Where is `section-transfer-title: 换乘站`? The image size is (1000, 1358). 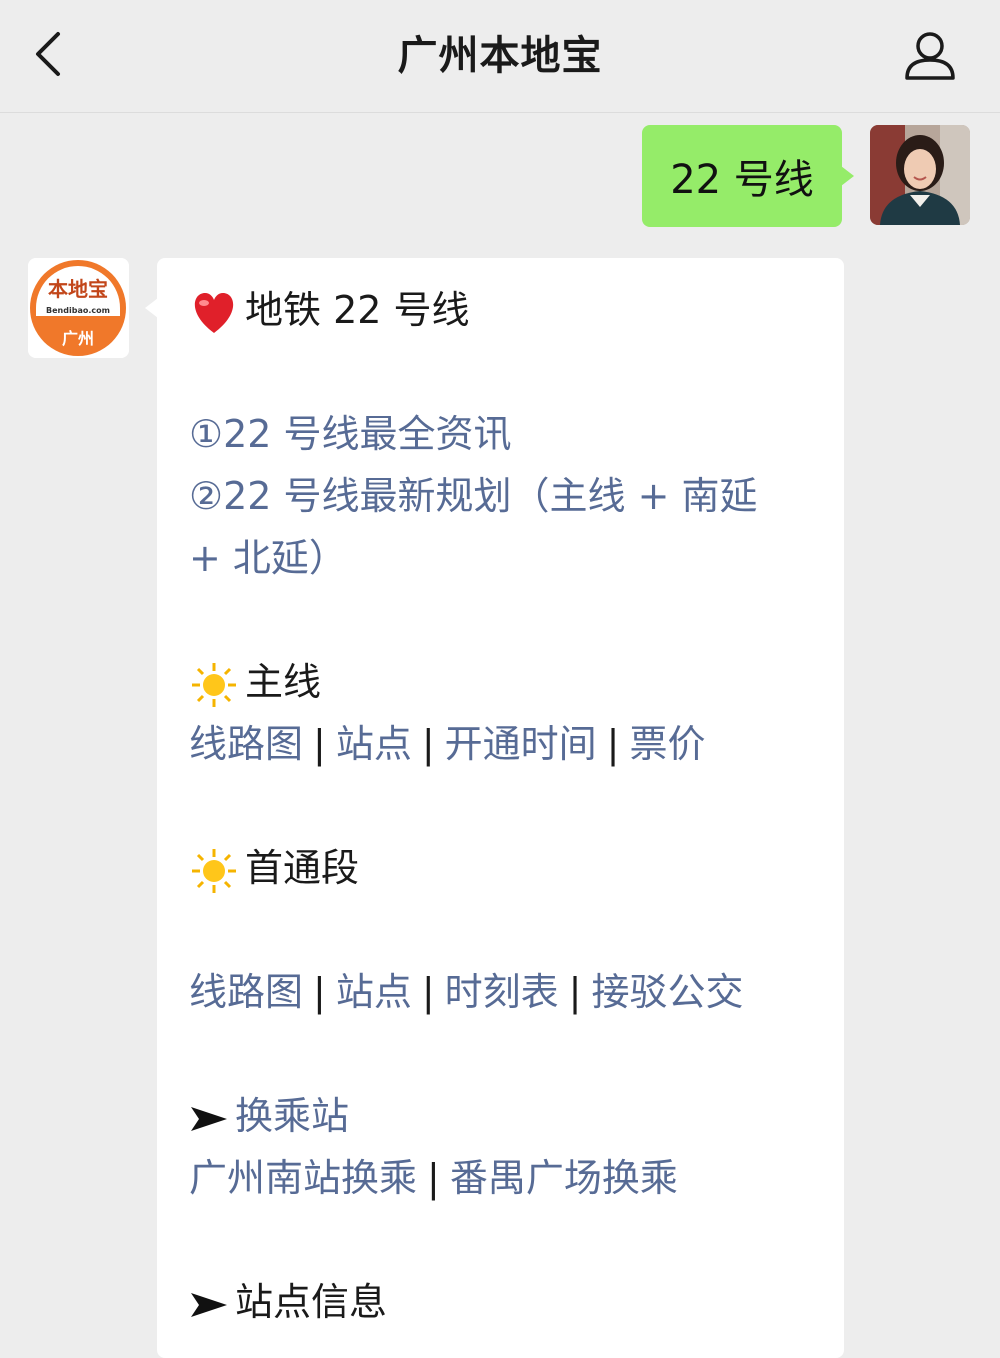 section-transfer-title: 换乘站 is located at coordinates (292, 1116).